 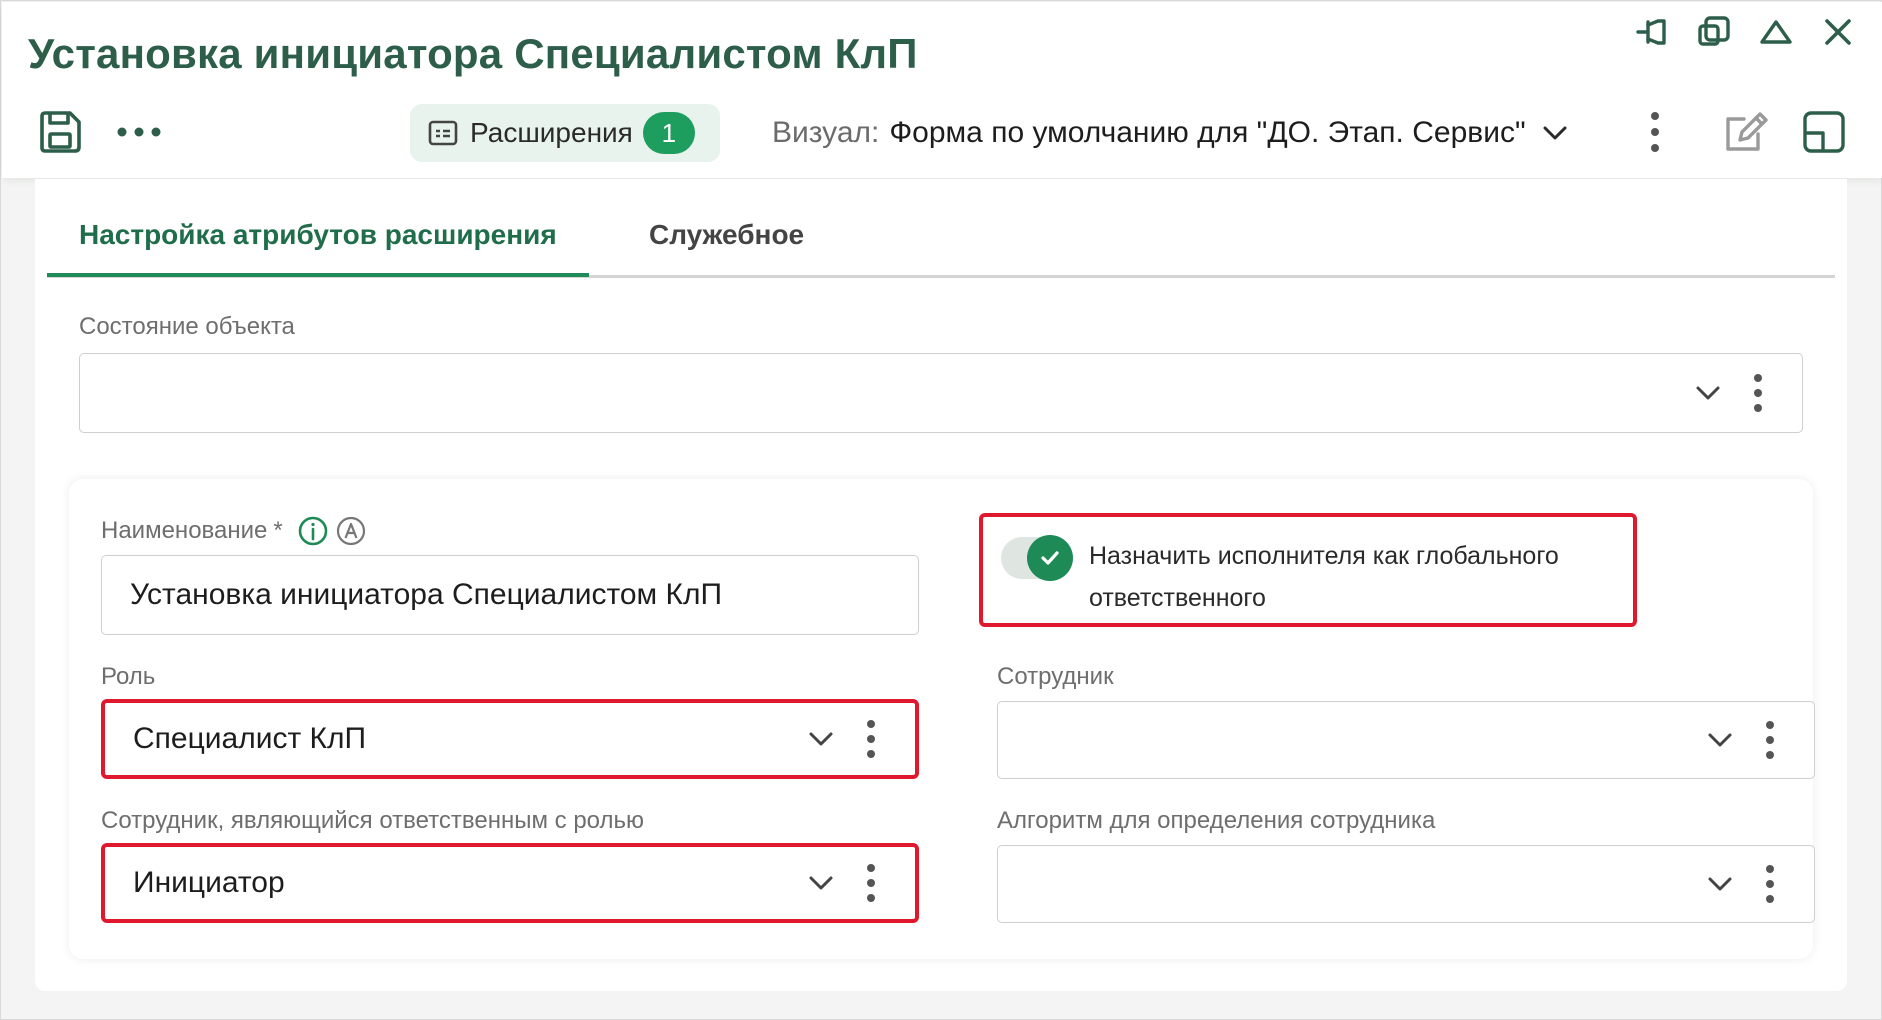 What do you see at coordinates (1746, 132) in the screenshot?
I see `edit-icon` at bounding box center [1746, 132].